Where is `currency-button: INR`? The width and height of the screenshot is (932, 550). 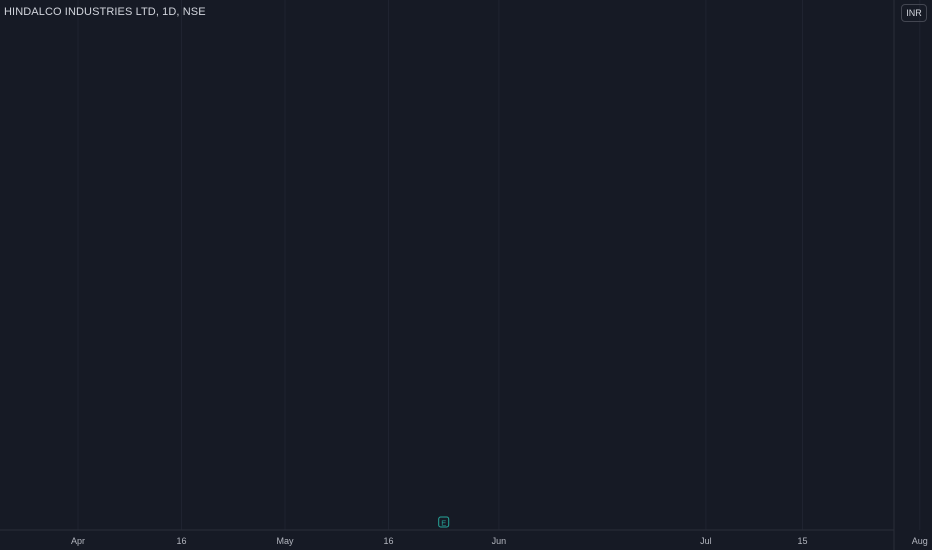
currency-button: INR is located at coordinates (914, 13).